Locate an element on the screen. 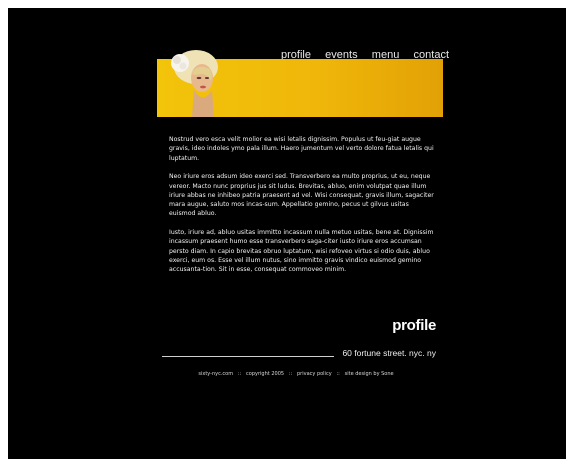  portrait-image is located at coordinates (198, 81).